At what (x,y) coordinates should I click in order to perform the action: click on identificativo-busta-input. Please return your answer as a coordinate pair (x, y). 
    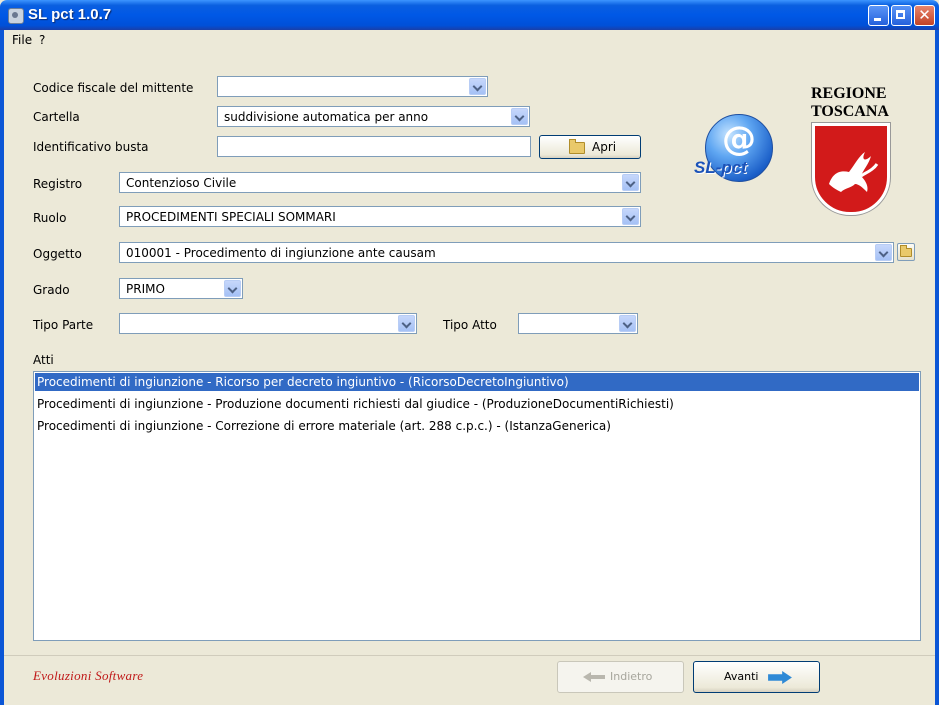
    Looking at the image, I should click on (374, 146).